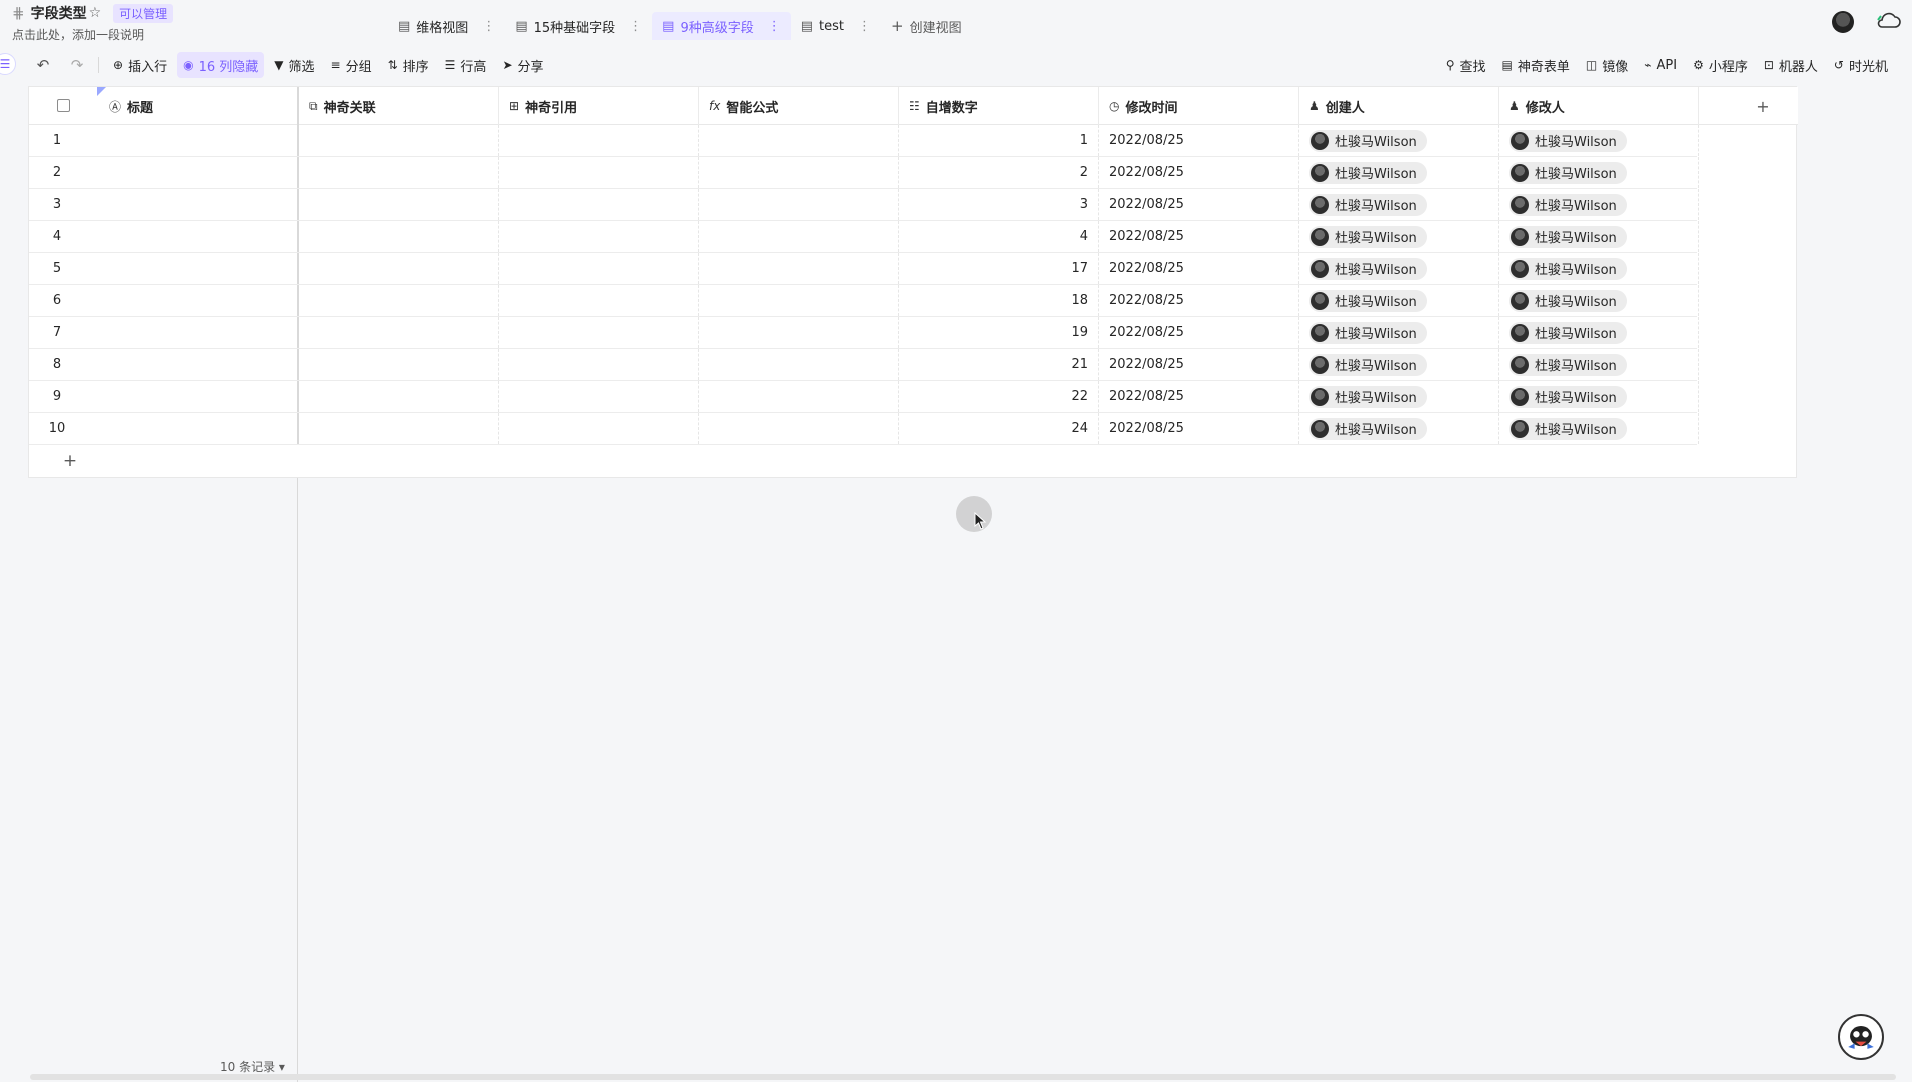 The width and height of the screenshot is (1912, 1082). What do you see at coordinates (57, 140) in the screenshot?
I see `row-index-cell: 1` at bounding box center [57, 140].